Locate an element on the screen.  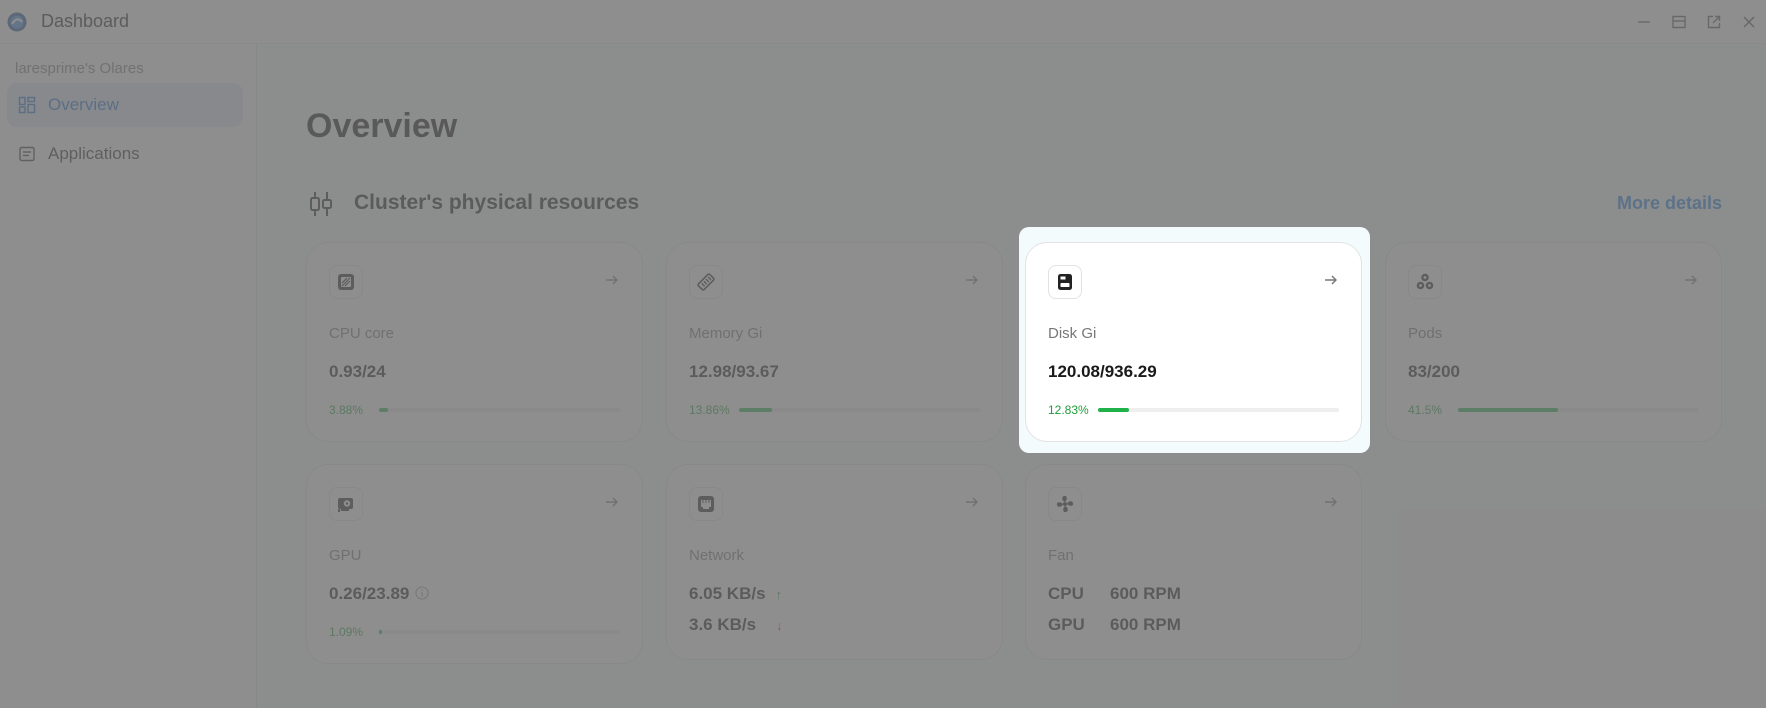
app-logo-icon is located at coordinates (17, 22).